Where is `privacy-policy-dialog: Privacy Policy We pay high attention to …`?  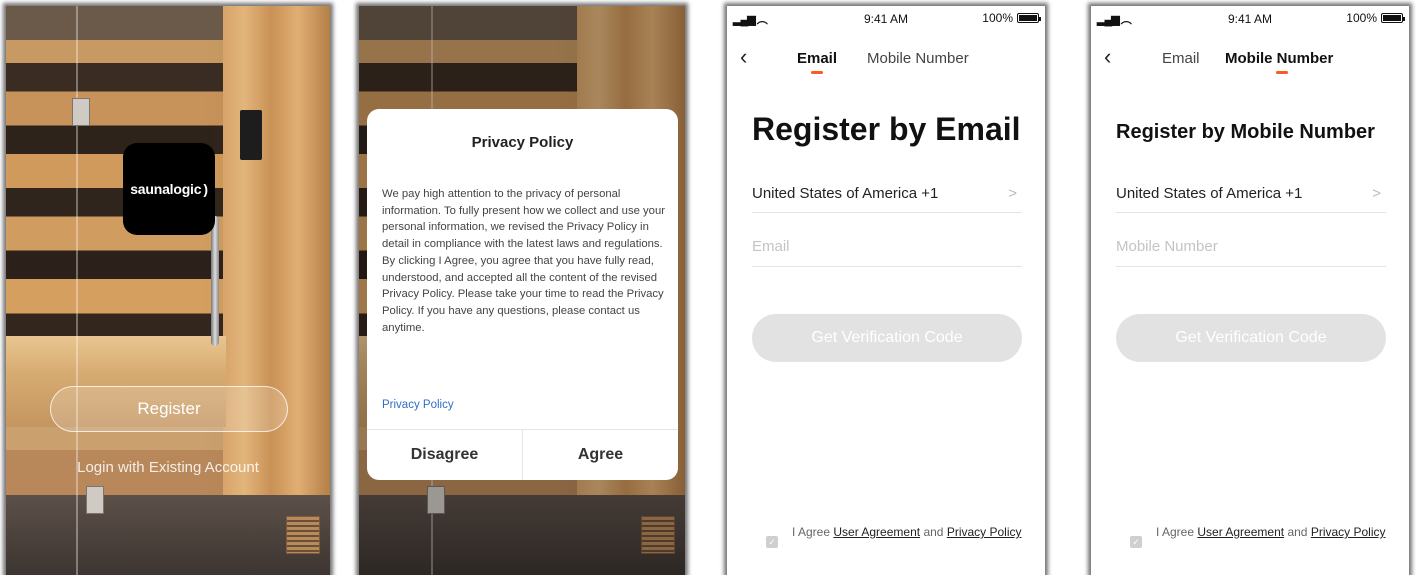 privacy-policy-dialog: Privacy Policy We pay high attention to … is located at coordinates (522, 294).